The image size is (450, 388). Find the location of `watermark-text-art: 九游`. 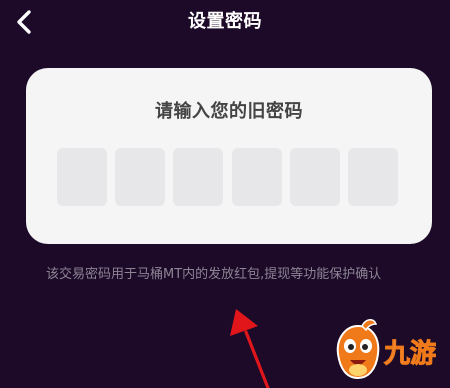

watermark-text-art: 九游 is located at coordinates (410, 354).